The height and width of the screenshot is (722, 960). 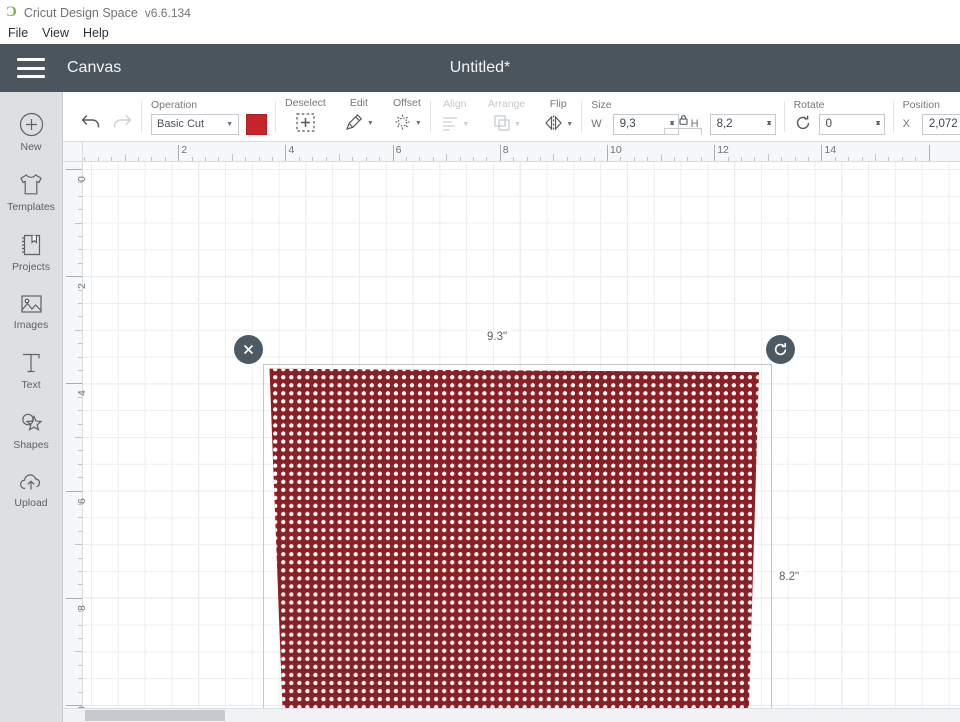 I want to click on width-label: W, so click(x=596, y=124).